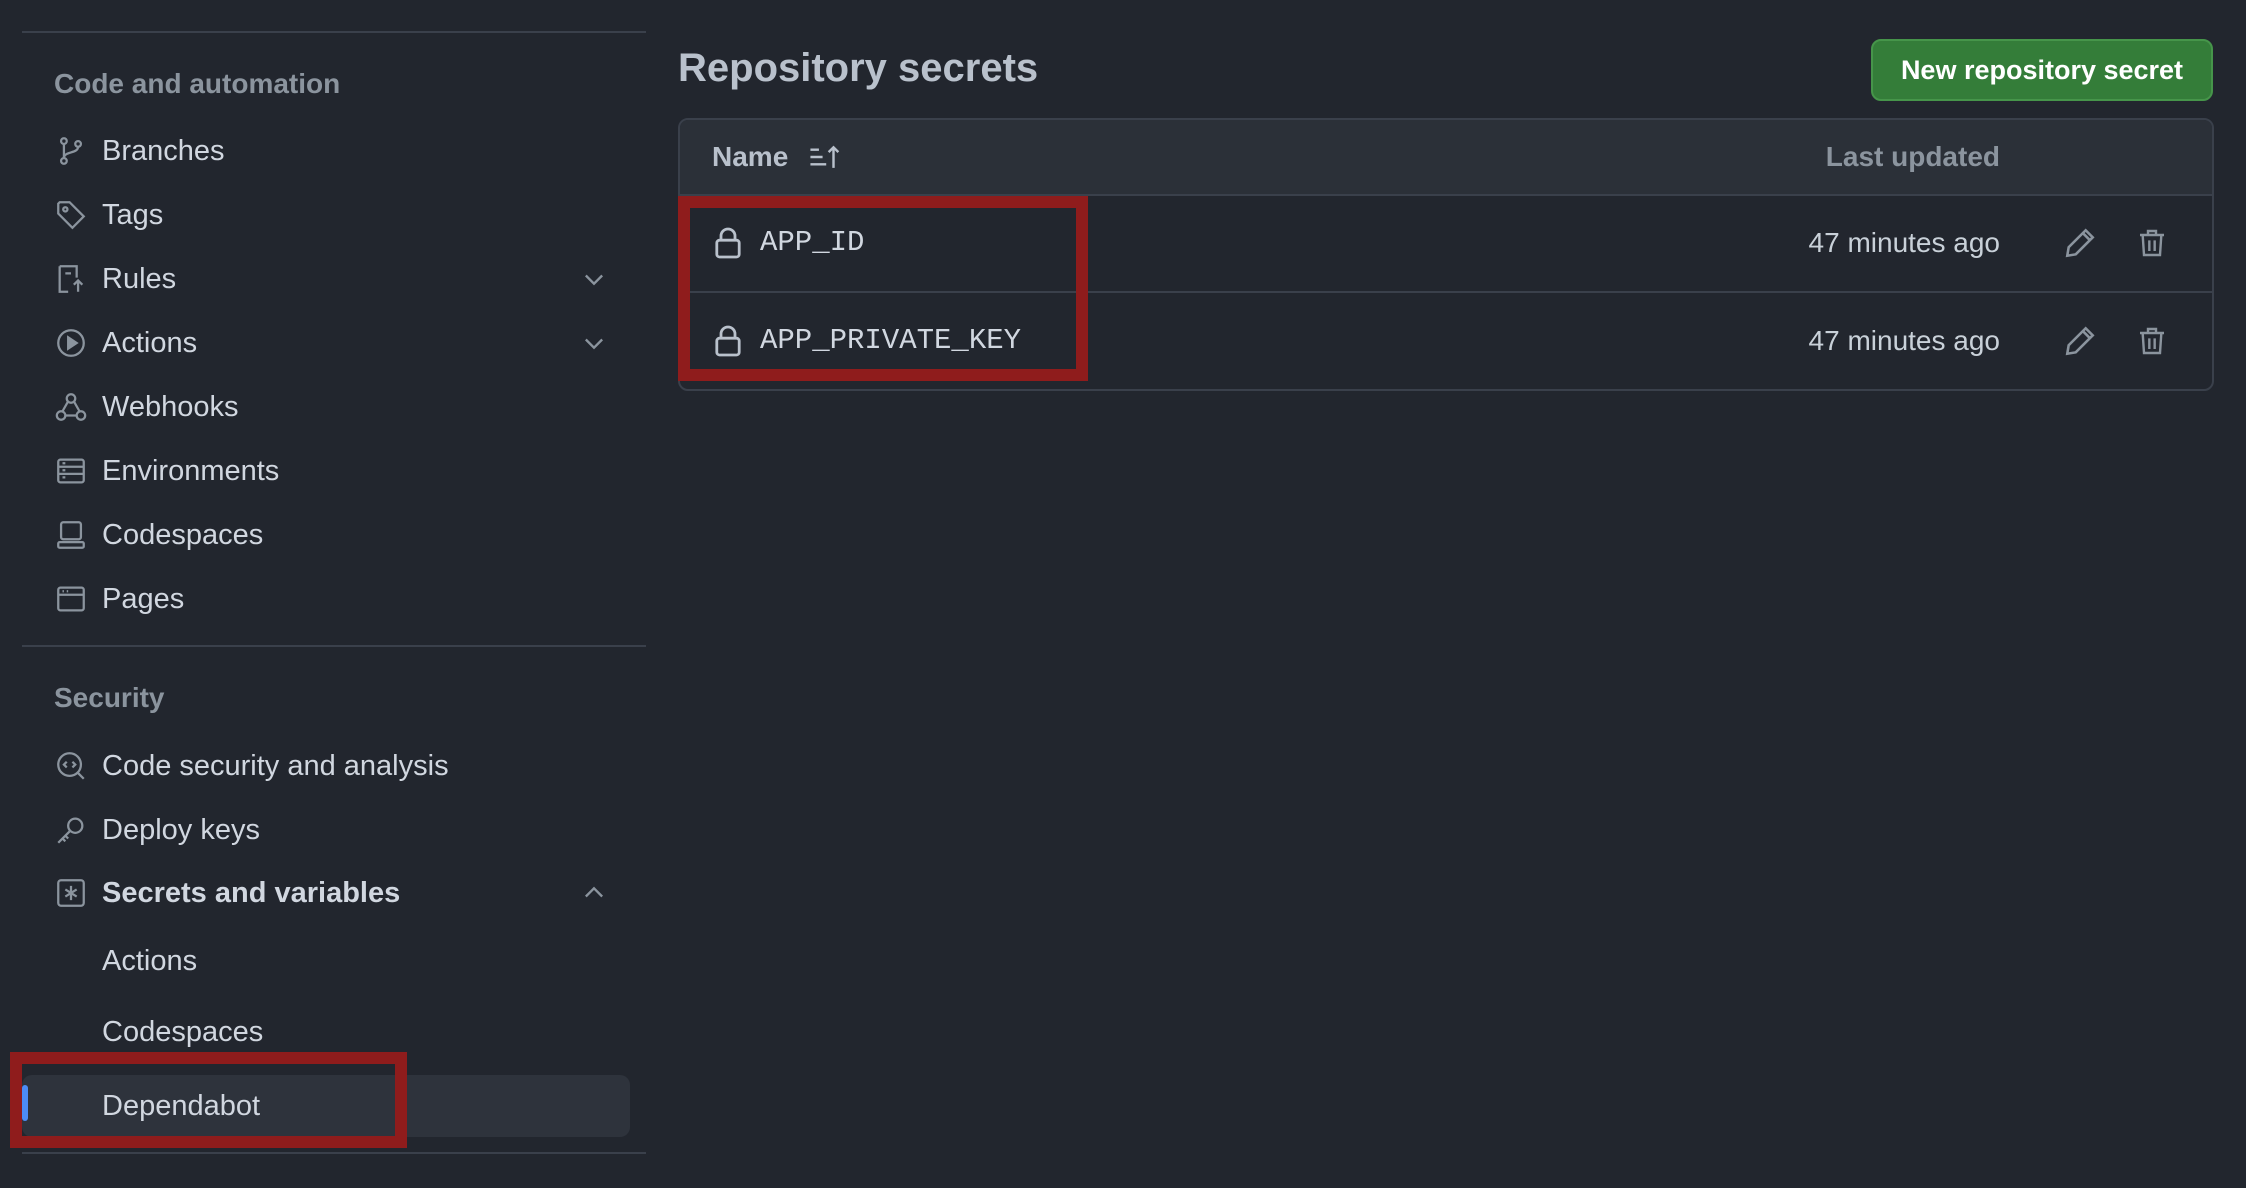 This screenshot has width=2246, height=1188. Describe the element at coordinates (858, 68) in the screenshot. I see `page-title: Repository secrets` at that location.